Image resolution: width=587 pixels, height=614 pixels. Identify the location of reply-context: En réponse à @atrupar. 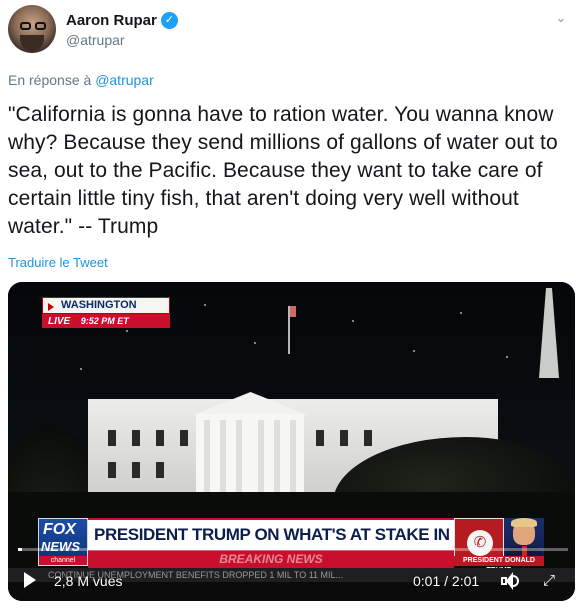
(81, 80).